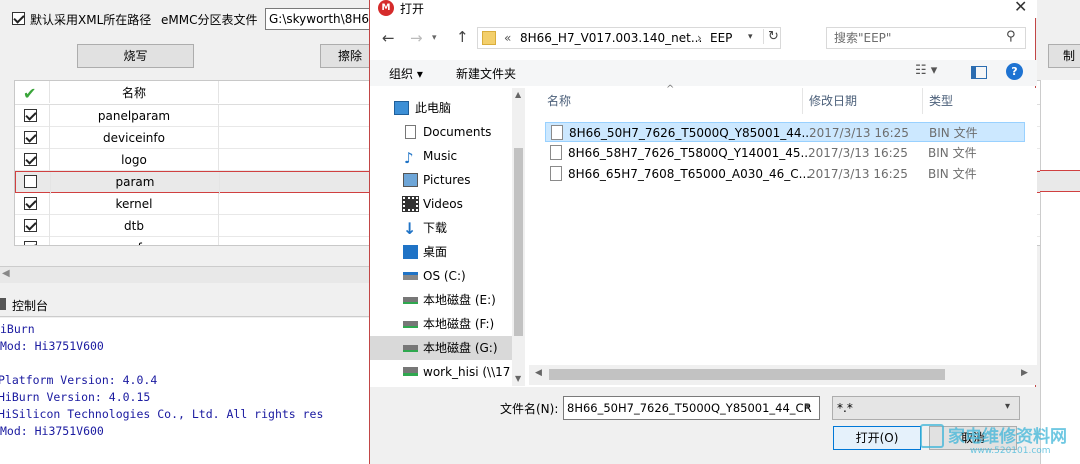 This screenshot has height=464, width=1080. What do you see at coordinates (410, 324) in the screenshot?
I see `drive-icon` at bounding box center [410, 324].